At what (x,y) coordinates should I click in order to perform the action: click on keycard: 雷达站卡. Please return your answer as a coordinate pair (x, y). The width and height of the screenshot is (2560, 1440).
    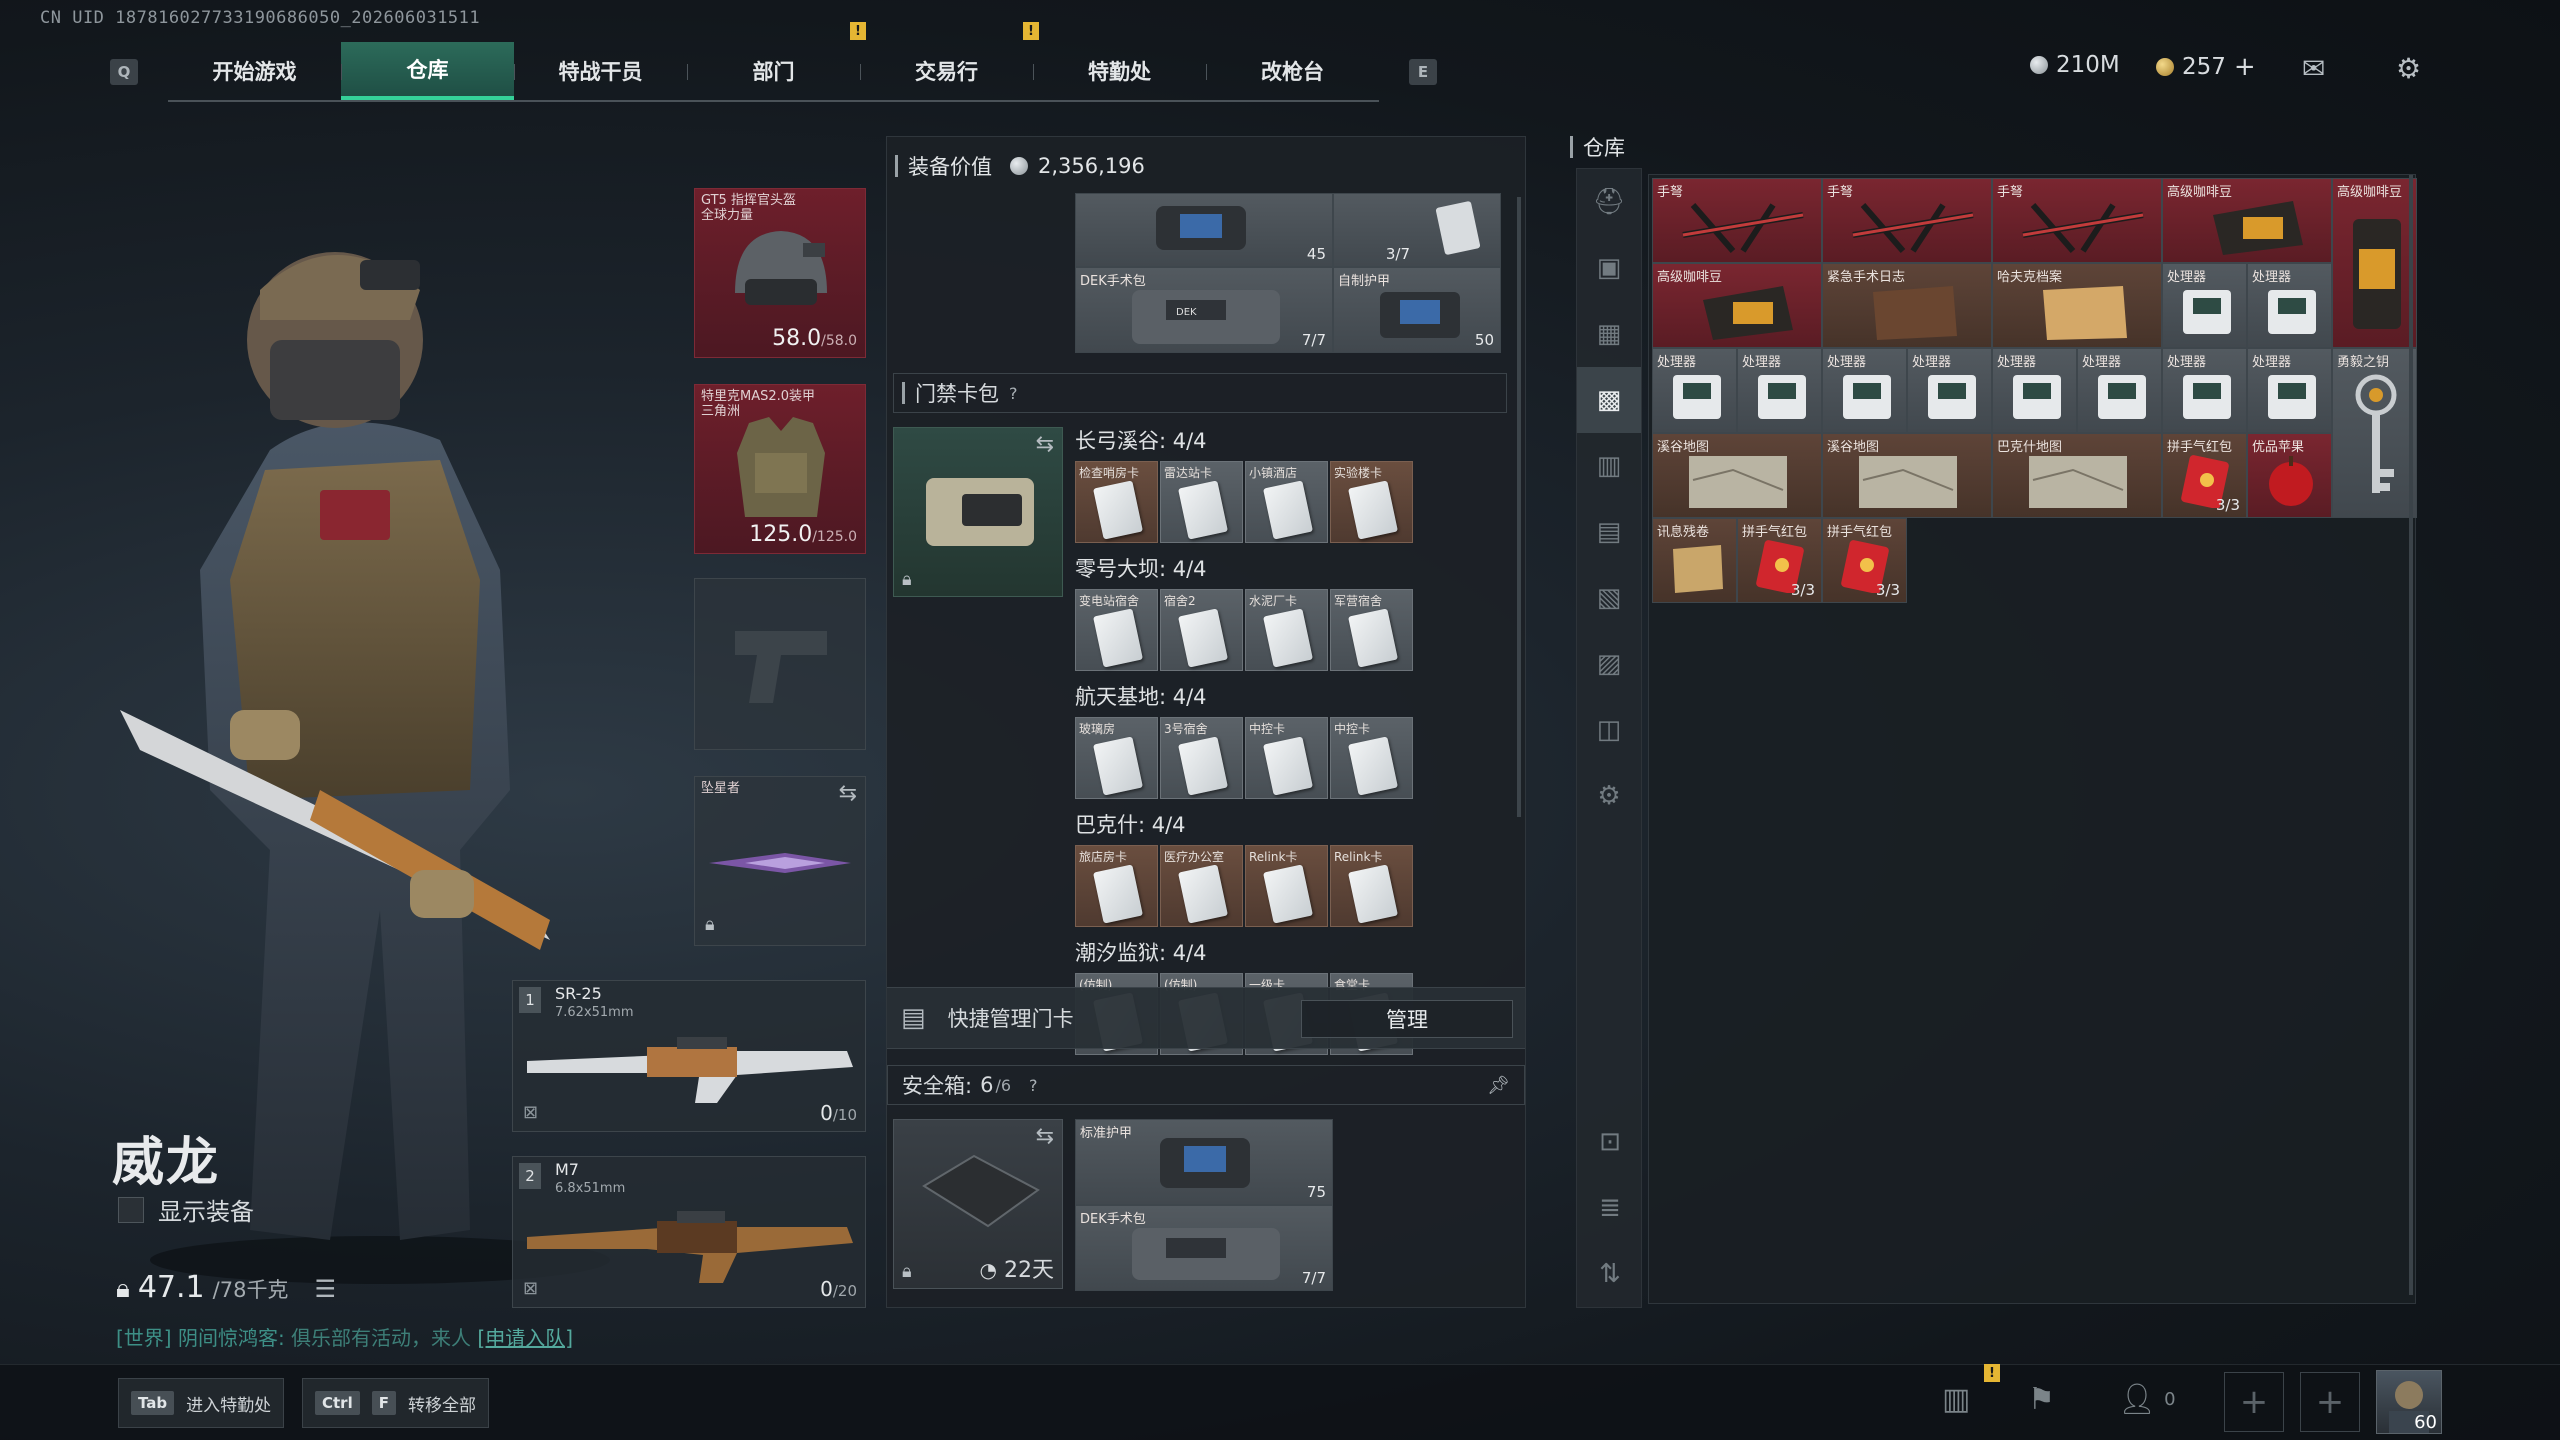
    Looking at the image, I should click on (1201, 502).